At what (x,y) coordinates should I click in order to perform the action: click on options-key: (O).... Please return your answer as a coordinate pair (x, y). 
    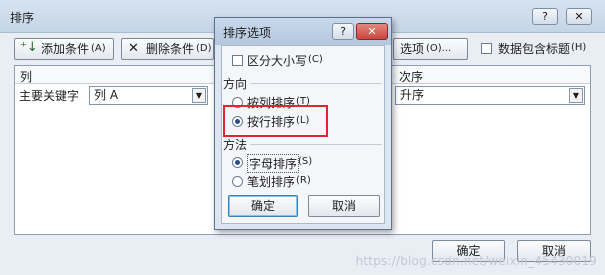
    Looking at the image, I should click on (439, 48).